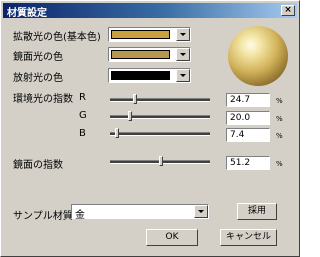  I want to click on ambient-g-slider, so click(160, 116).